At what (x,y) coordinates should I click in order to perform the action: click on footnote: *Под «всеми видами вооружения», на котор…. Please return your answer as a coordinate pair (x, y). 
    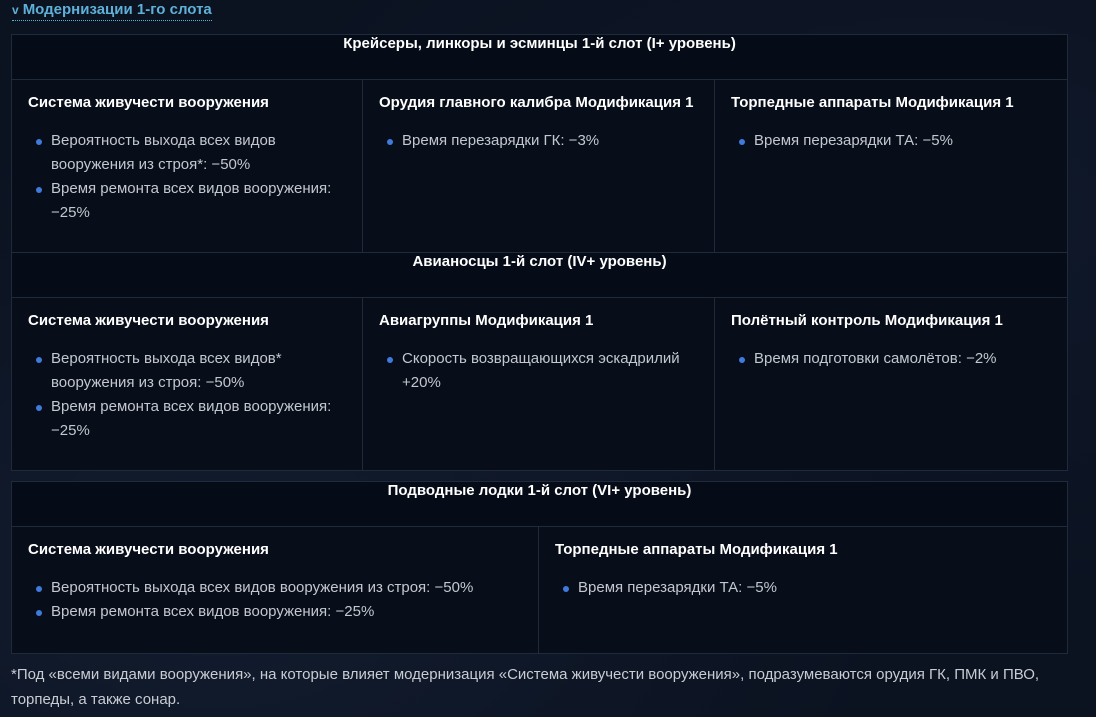
    Looking at the image, I should click on (525, 687).